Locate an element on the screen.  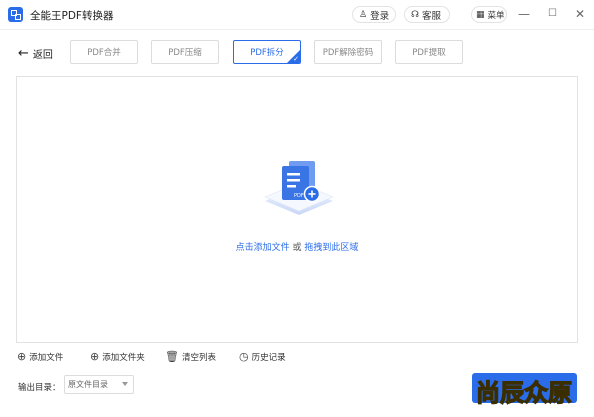
tab-label: PDF压缩 is located at coordinates (185, 53).